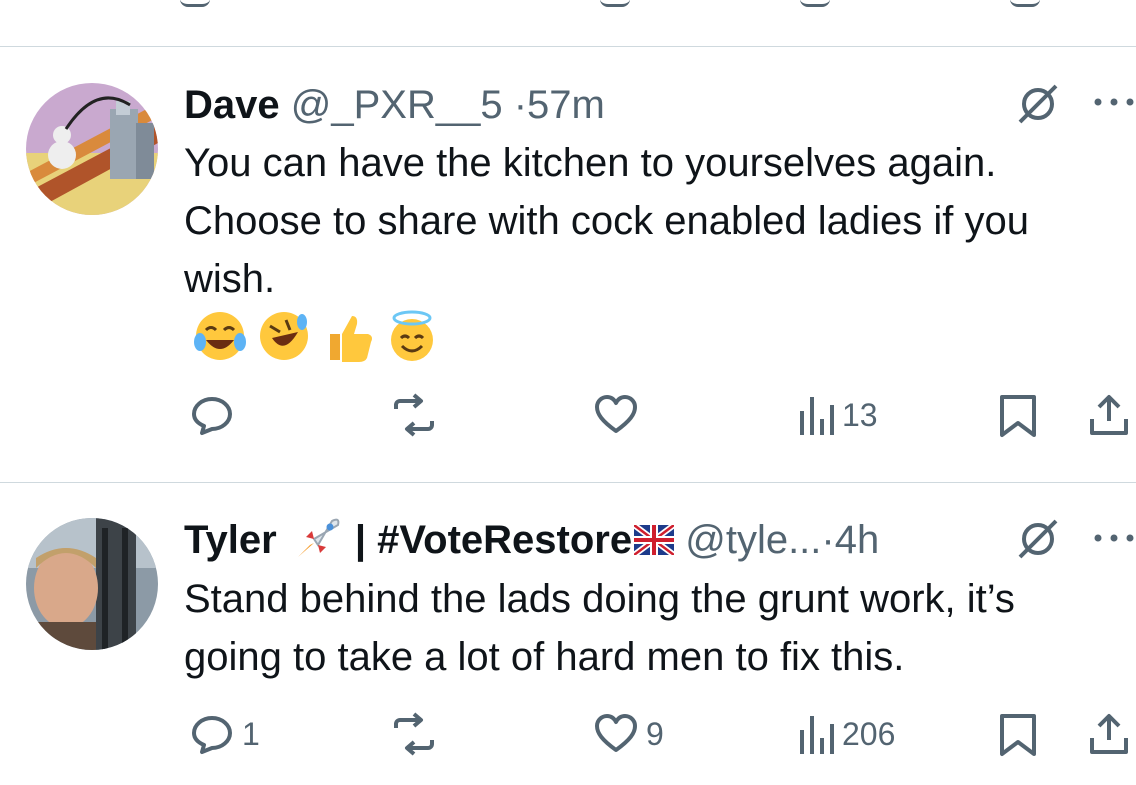 The image size is (1136, 785). Describe the element at coordinates (488, 540) in the screenshot. I see `display-name-suffix: | #VoteRestore` at that location.